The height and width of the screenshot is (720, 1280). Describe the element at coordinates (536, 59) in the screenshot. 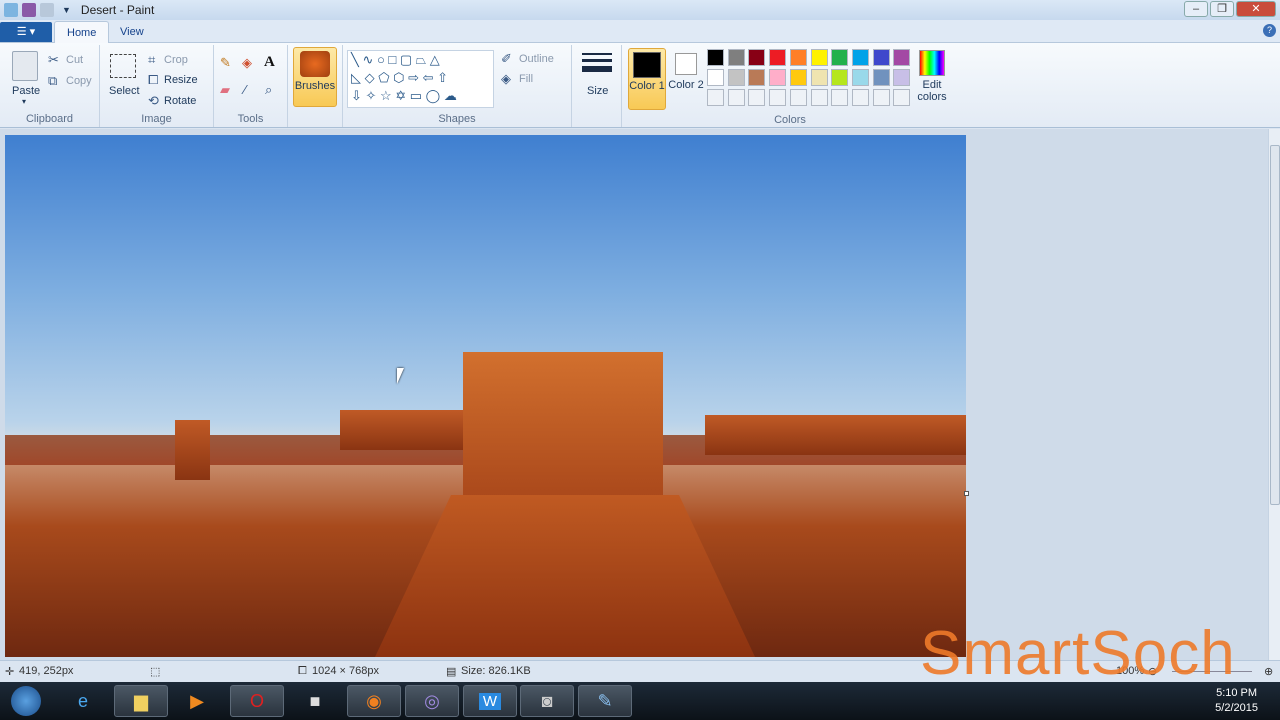

I see `outline-button: Outline` at that location.